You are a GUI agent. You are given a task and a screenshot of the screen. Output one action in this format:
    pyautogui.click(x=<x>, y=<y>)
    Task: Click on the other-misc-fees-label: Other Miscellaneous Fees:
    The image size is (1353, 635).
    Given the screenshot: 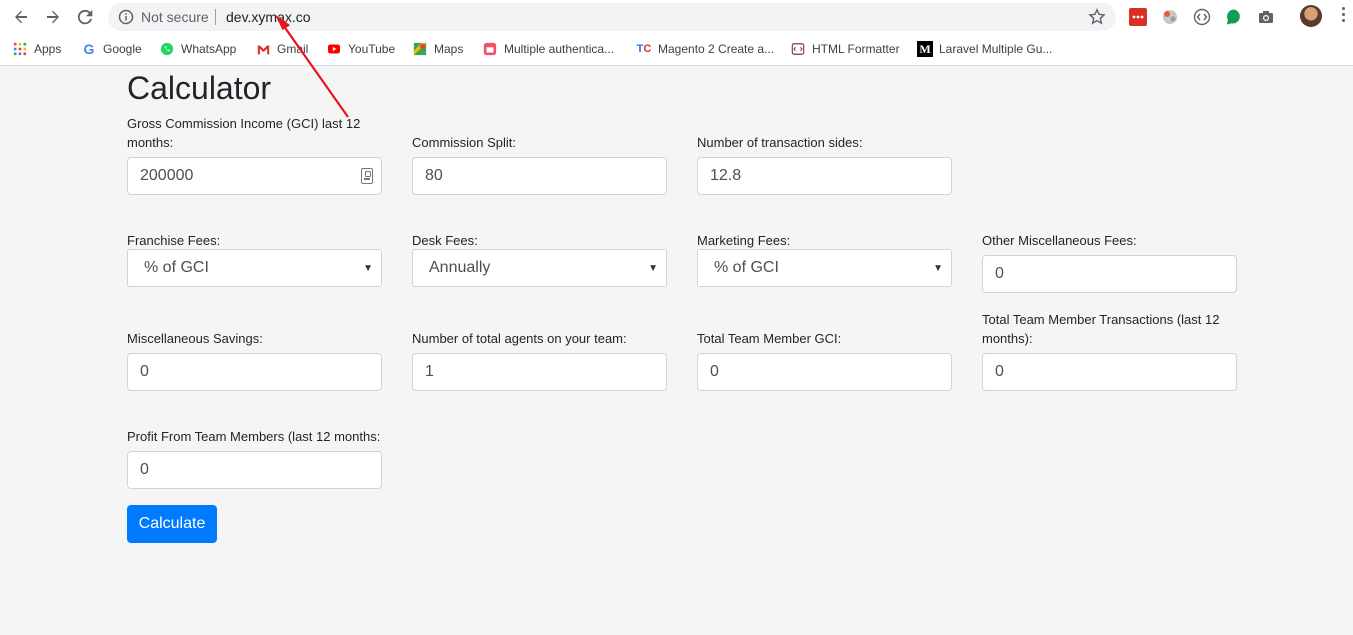 What is the action you would take?
    pyautogui.click(x=1059, y=240)
    